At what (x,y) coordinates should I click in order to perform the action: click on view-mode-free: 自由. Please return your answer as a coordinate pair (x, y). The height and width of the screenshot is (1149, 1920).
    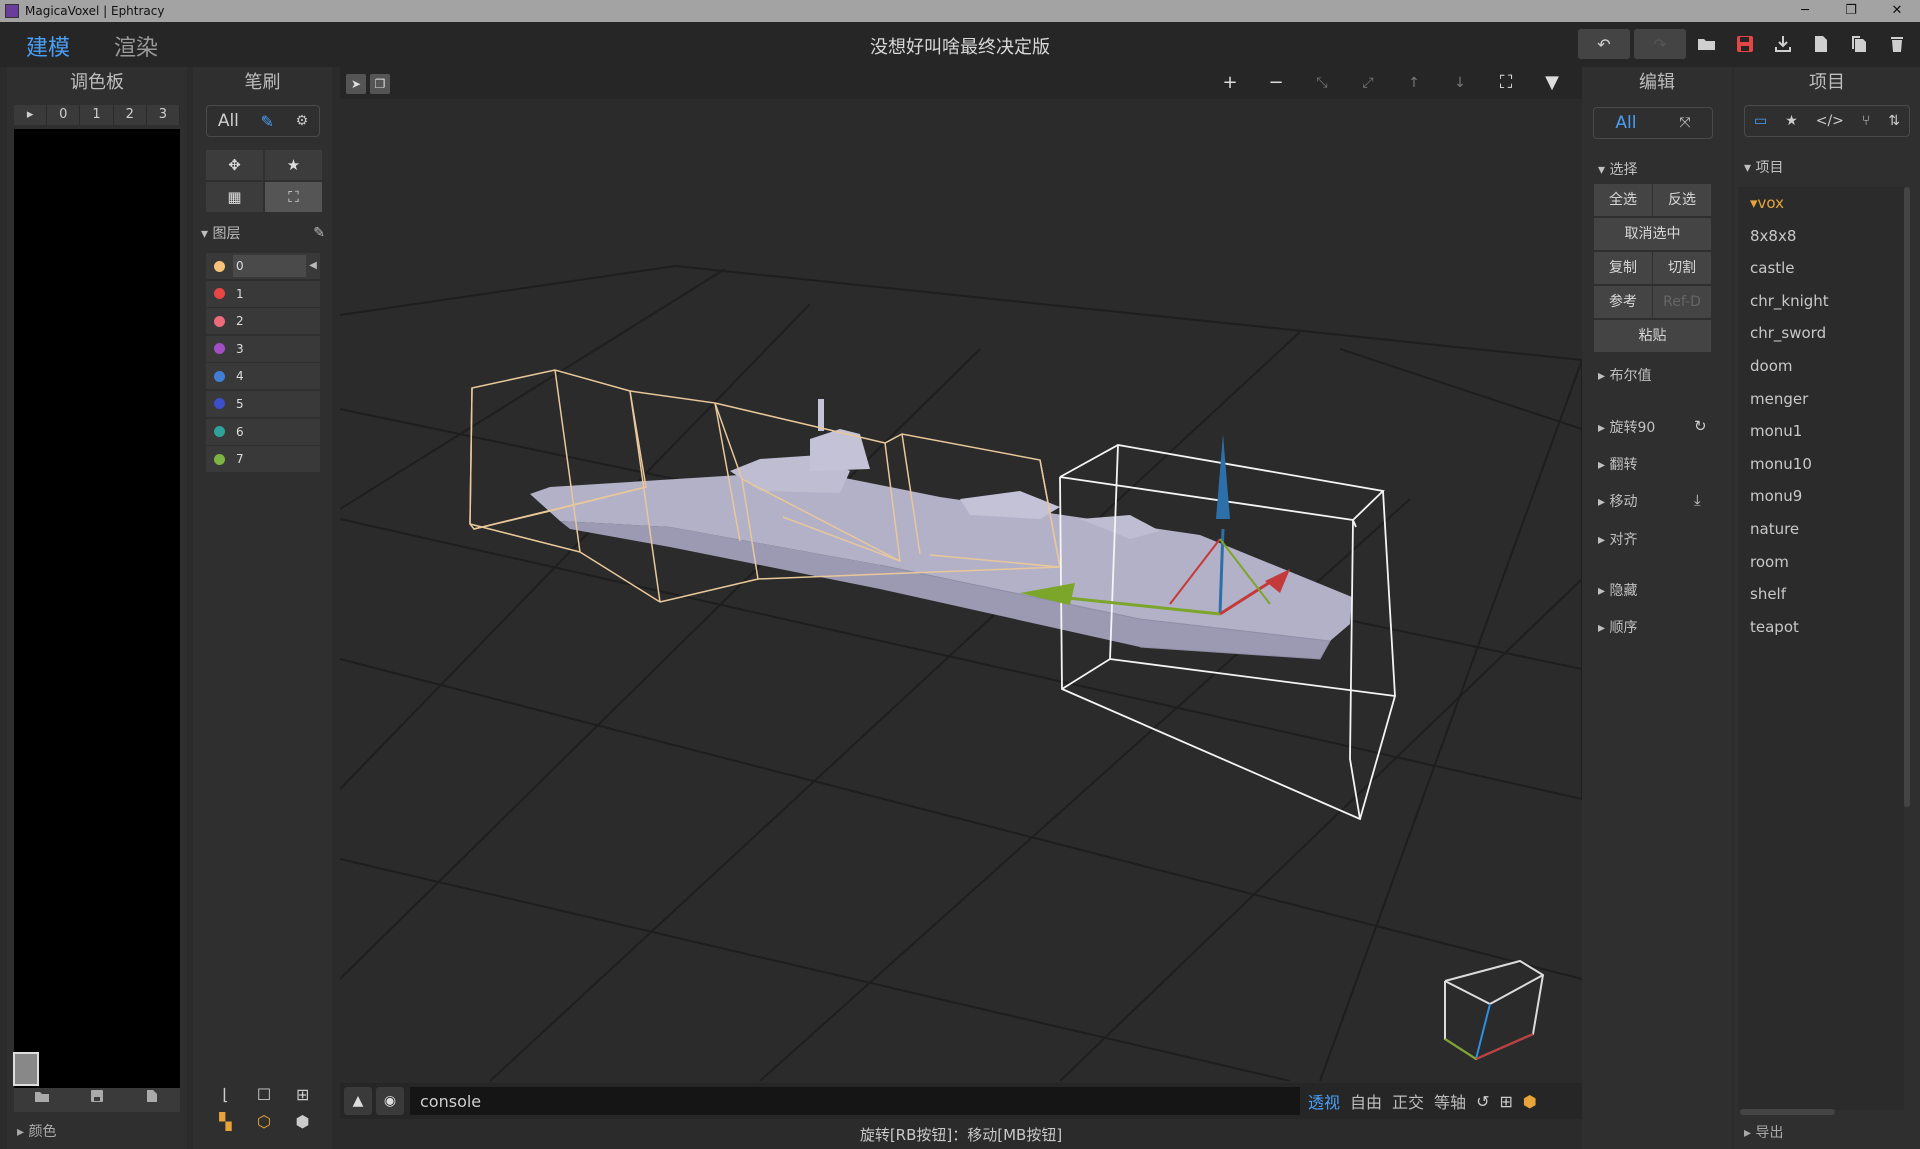
    Looking at the image, I should click on (1366, 1101).